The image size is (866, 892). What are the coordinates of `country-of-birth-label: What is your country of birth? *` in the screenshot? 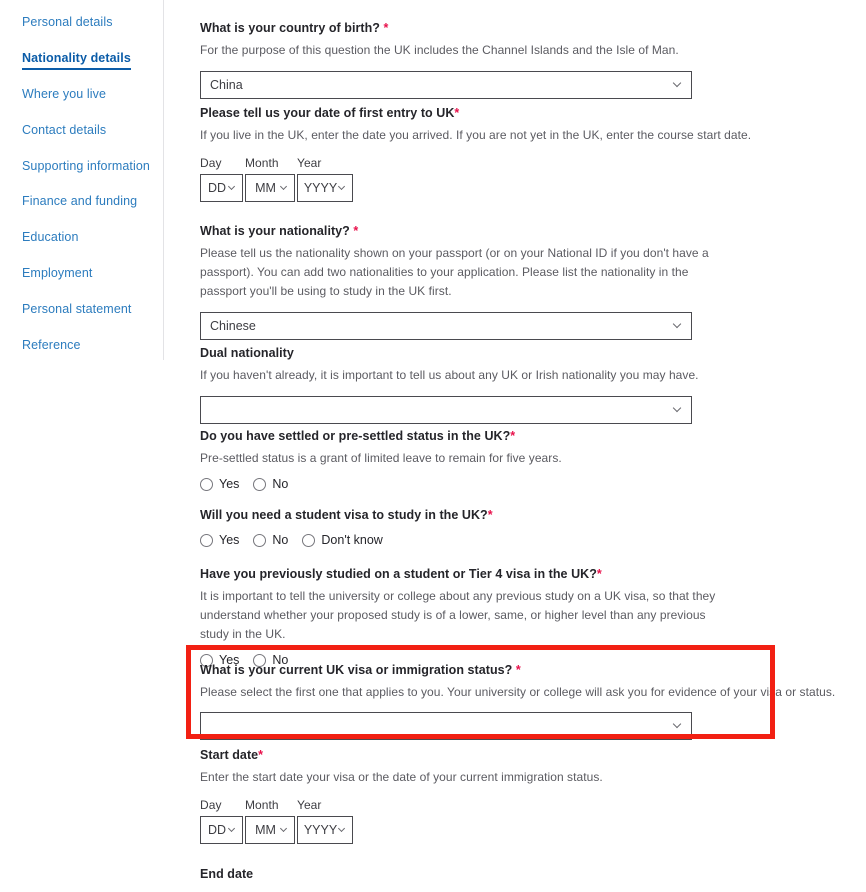 It's located at (446, 28).